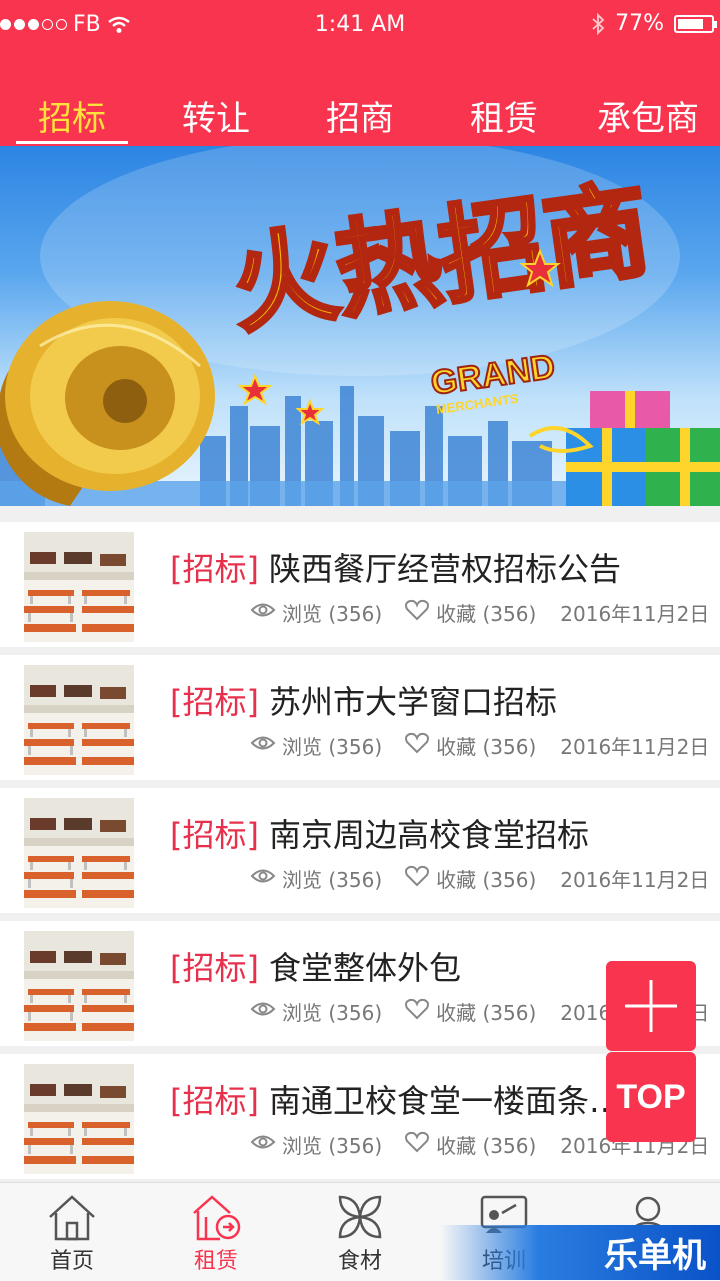 The height and width of the screenshot is (1281, 720). I want to click on back-to-top-button: TOP, so click(651, 1097).